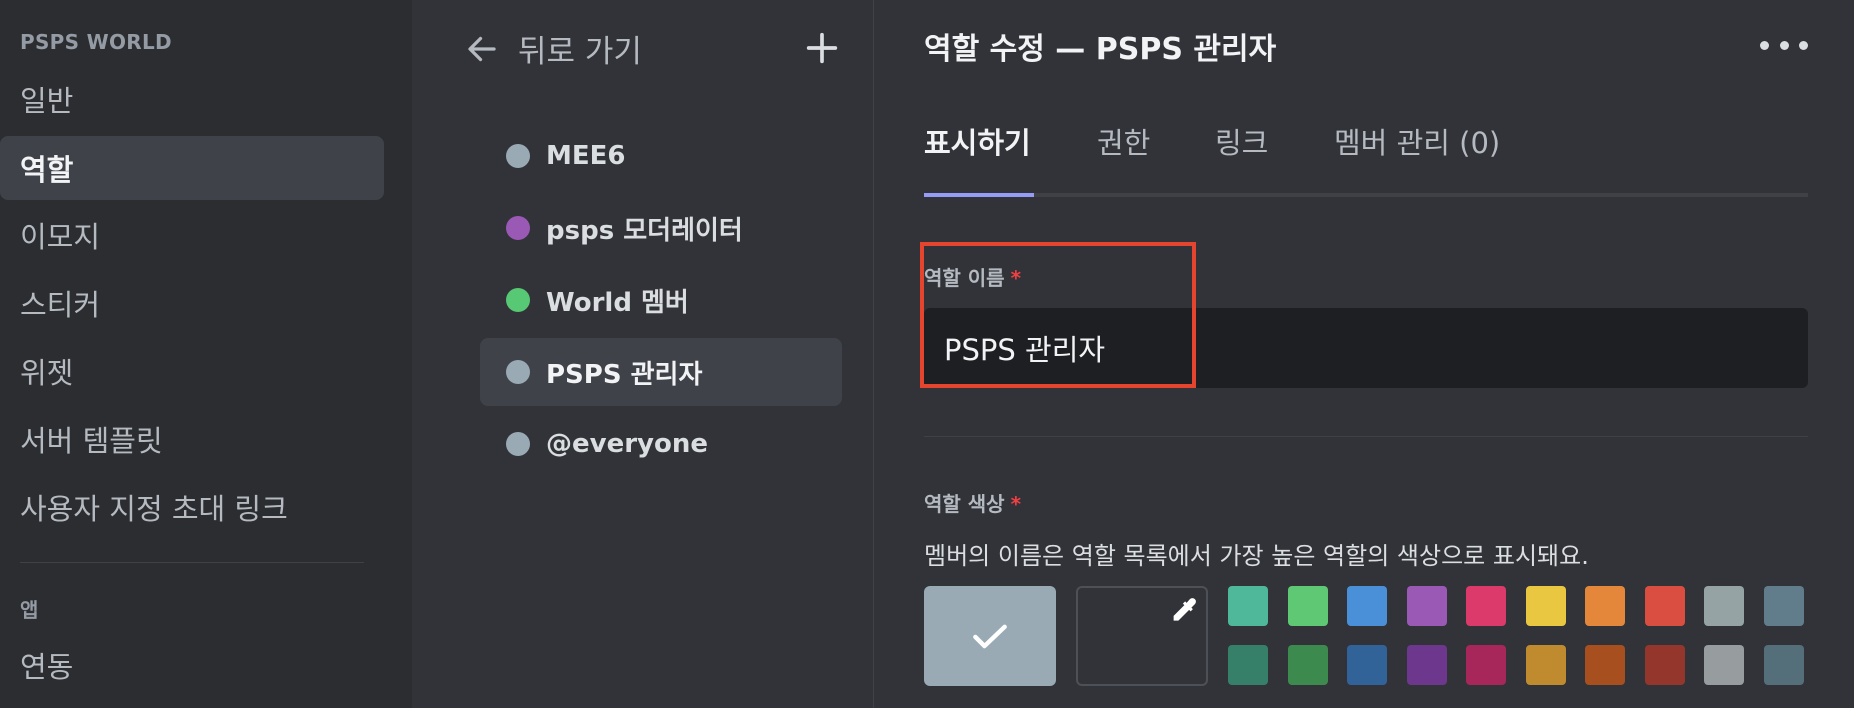  Describe the element at coordinates (96, 42) in the screenshot. I see `server-name-header: PSPS WORLD` at that location.